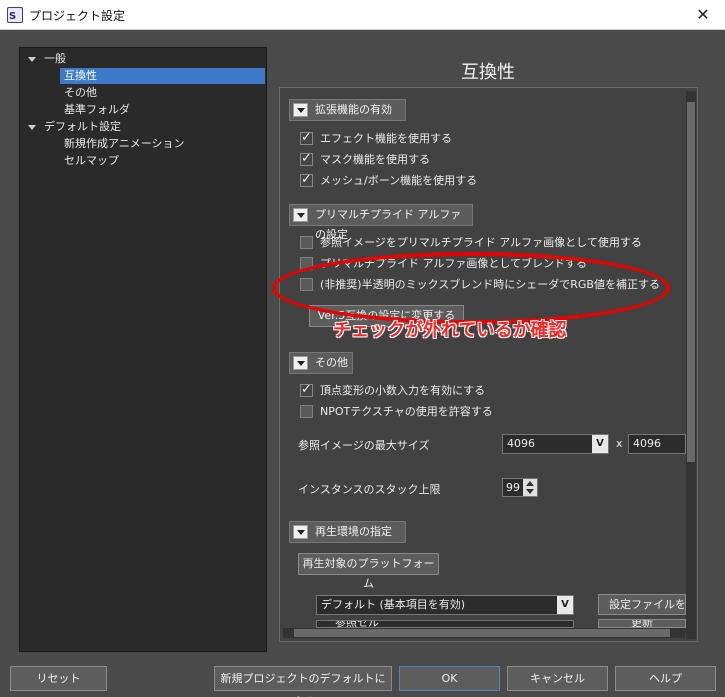 This screenshot has height=697, width=725. I want to click on ok-button: OK, so click(449, 678).